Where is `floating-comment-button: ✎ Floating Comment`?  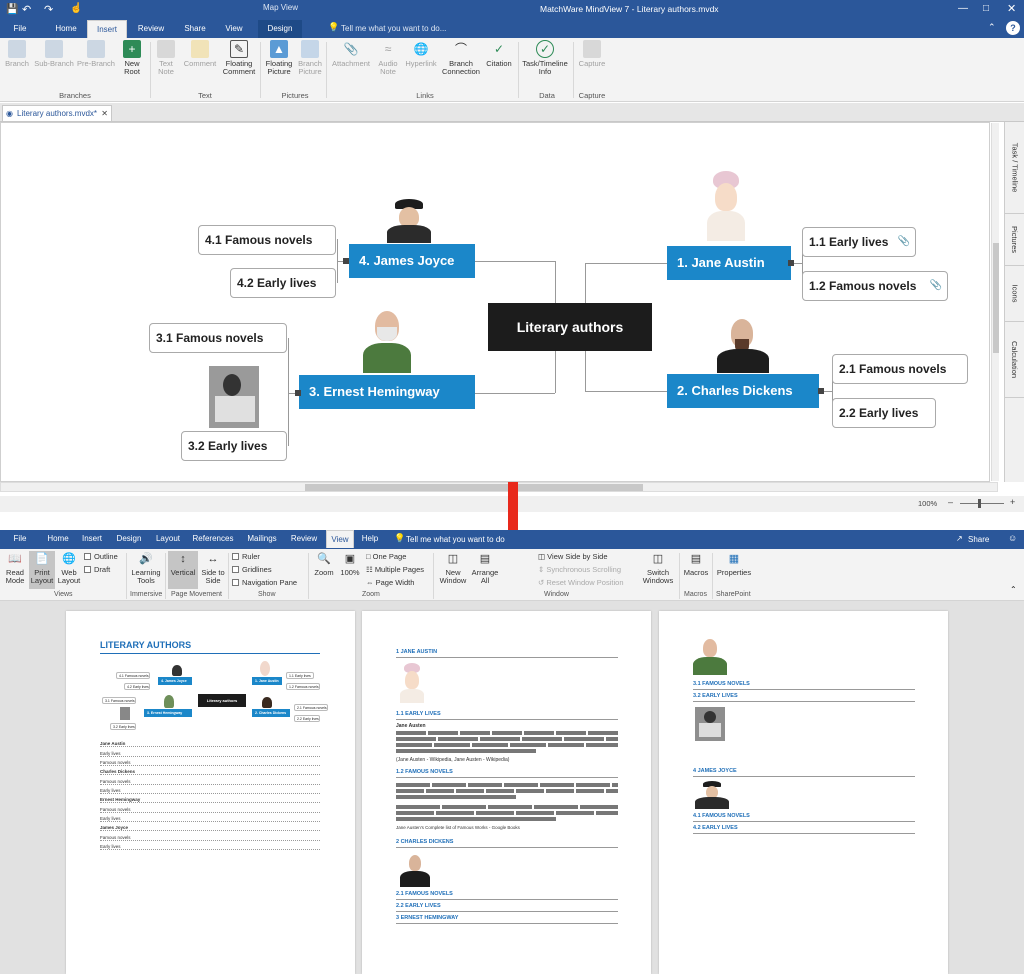 floating-comment-button: ✎ Floating Comment is located at coordinates (239, 65).